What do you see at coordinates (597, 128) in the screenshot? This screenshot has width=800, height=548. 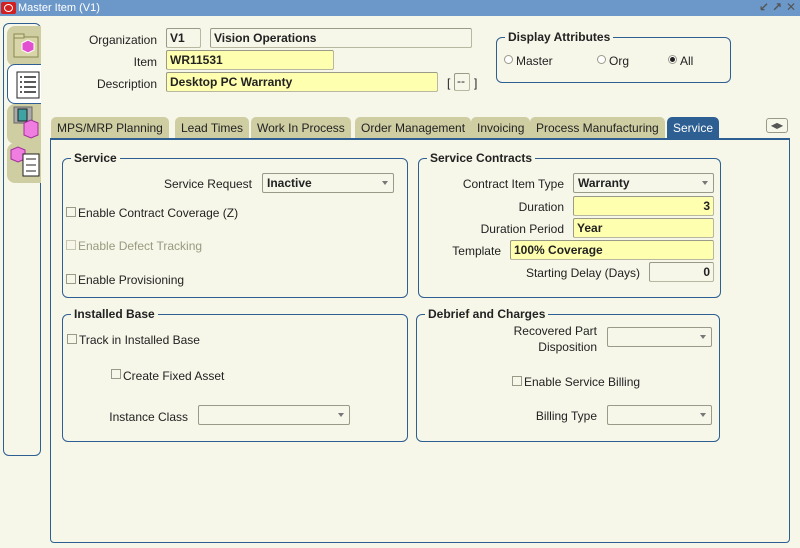 I see `tab-process-manufacturing: Process Manufacturing` at bounding box center [597, 128].